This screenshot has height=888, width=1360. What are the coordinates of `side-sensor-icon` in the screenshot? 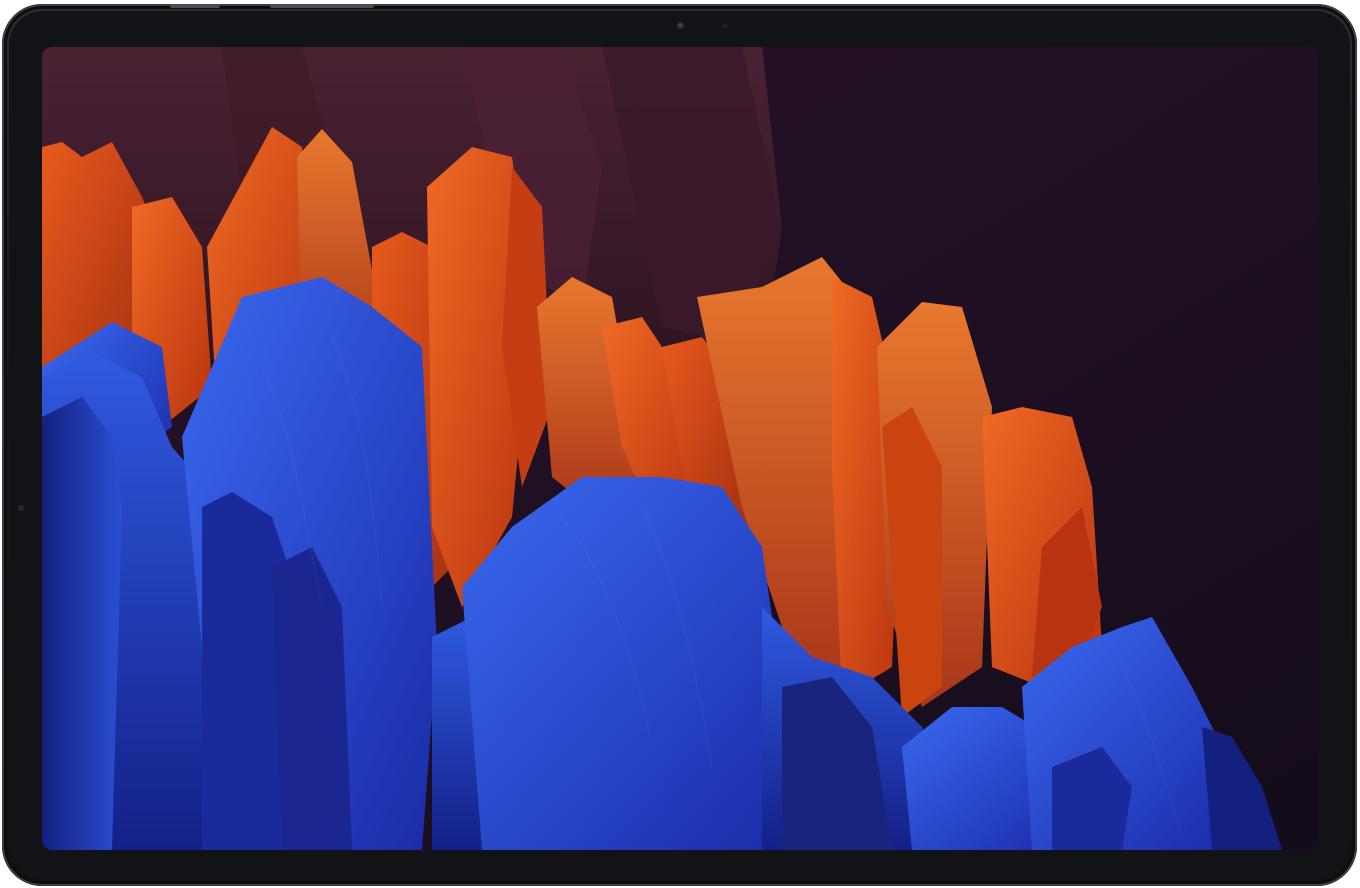 It's located at (21, 508).